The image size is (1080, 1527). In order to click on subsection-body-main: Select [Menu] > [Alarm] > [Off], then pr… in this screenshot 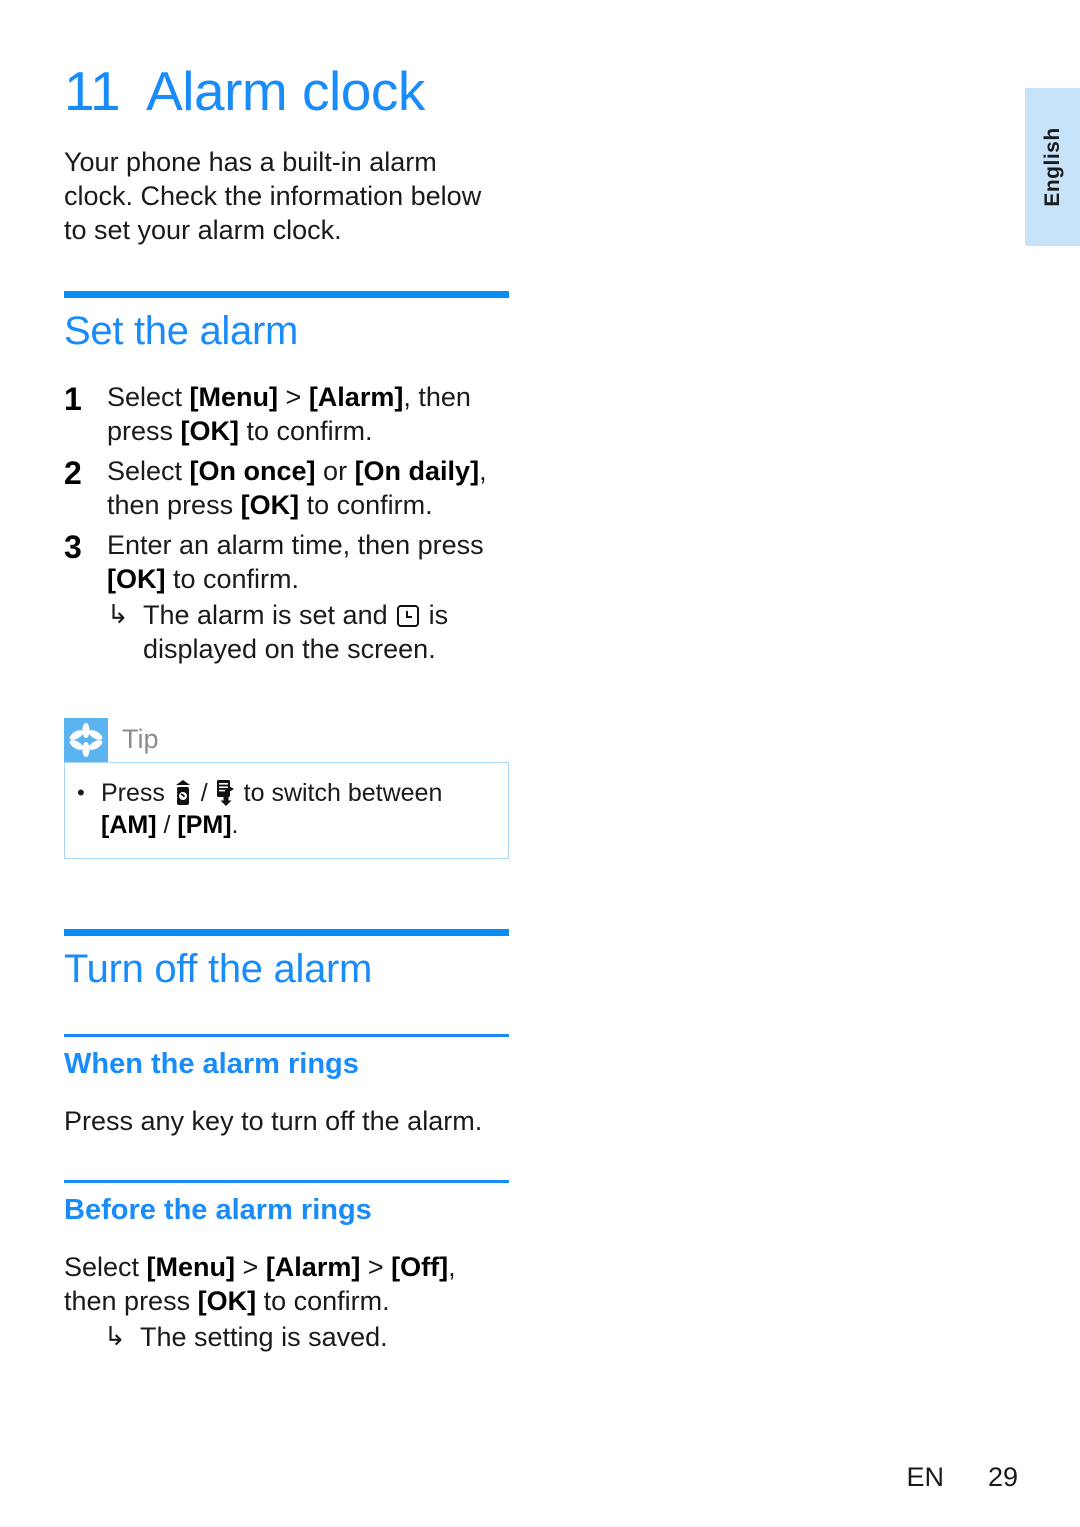, I will do `click(260, 1284)`.